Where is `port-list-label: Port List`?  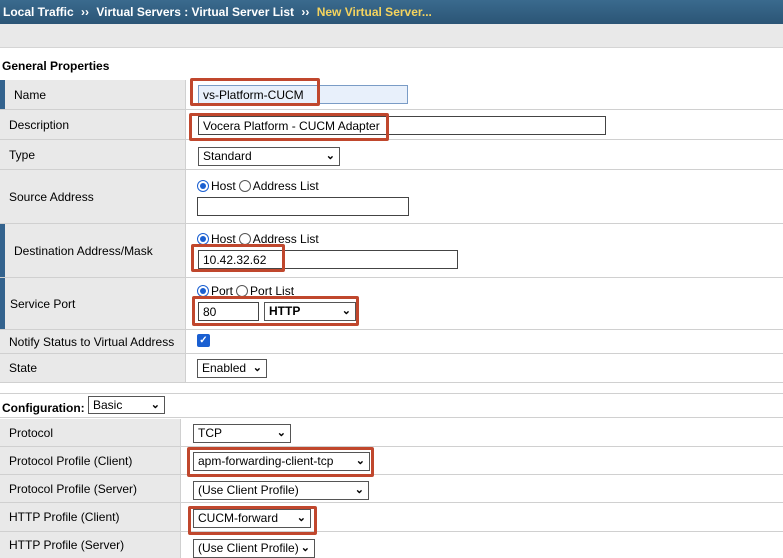 port-list-label: Port List is located at coordinates (272, 291).